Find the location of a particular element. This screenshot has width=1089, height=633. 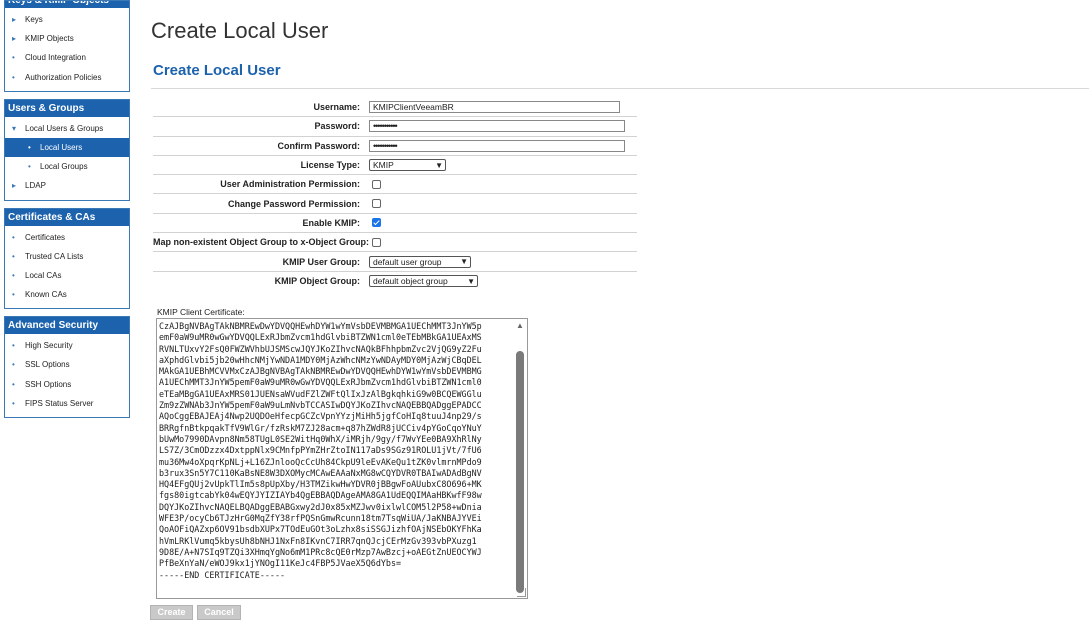

sidebar-item-ldap: ▸ LDAP is located at coordinates (67, 185).